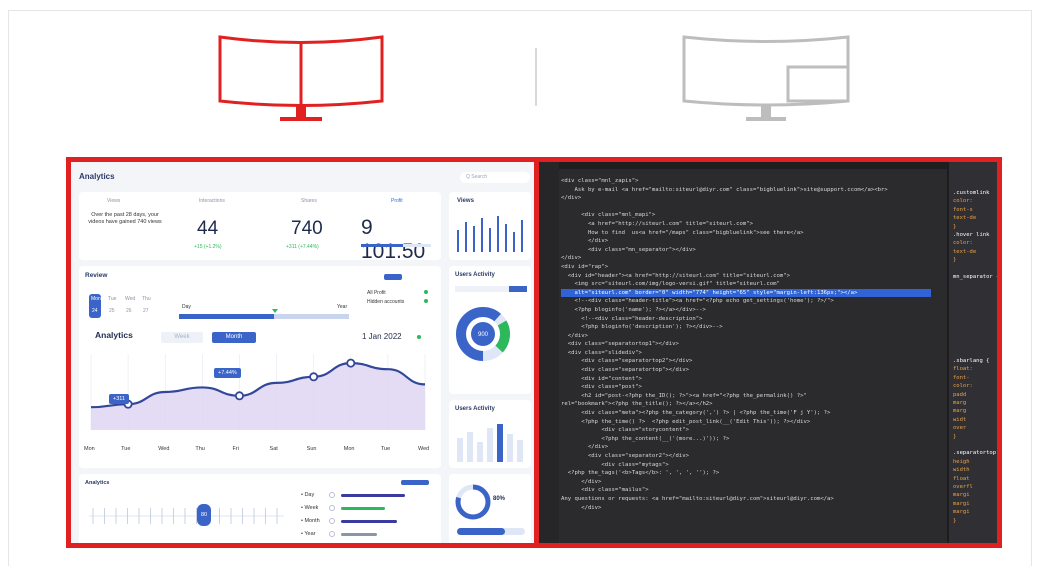  What do you see at coordinates (960, 428) in the screenshot?
I see `css-line: over` at bounding box center [960, 428].